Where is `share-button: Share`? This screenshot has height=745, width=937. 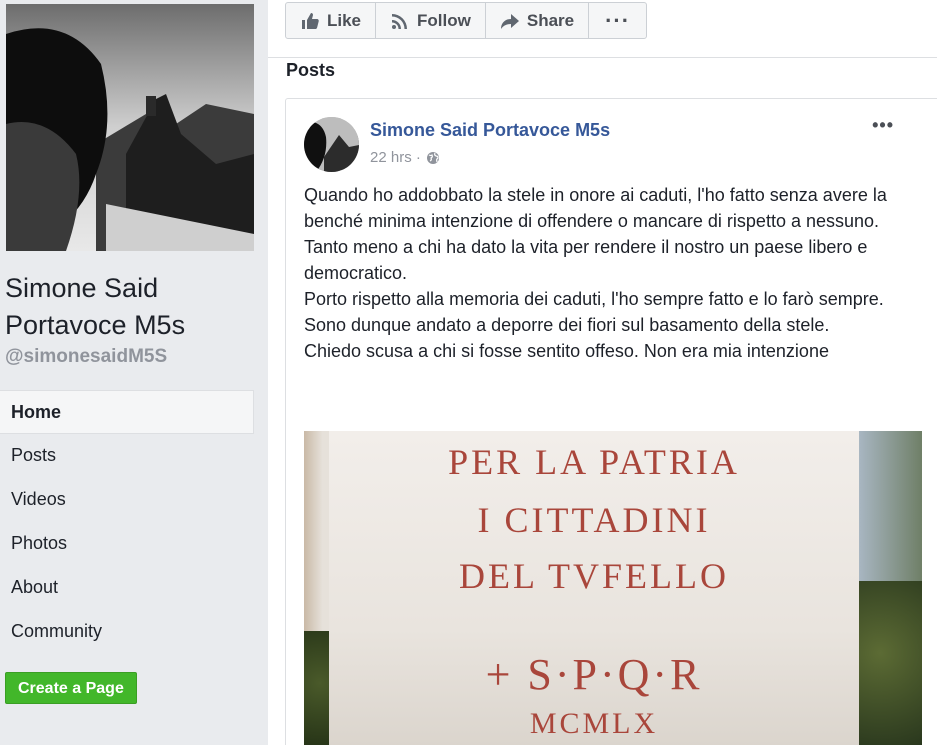
share-button: Share is located at coordinates (538, 20).